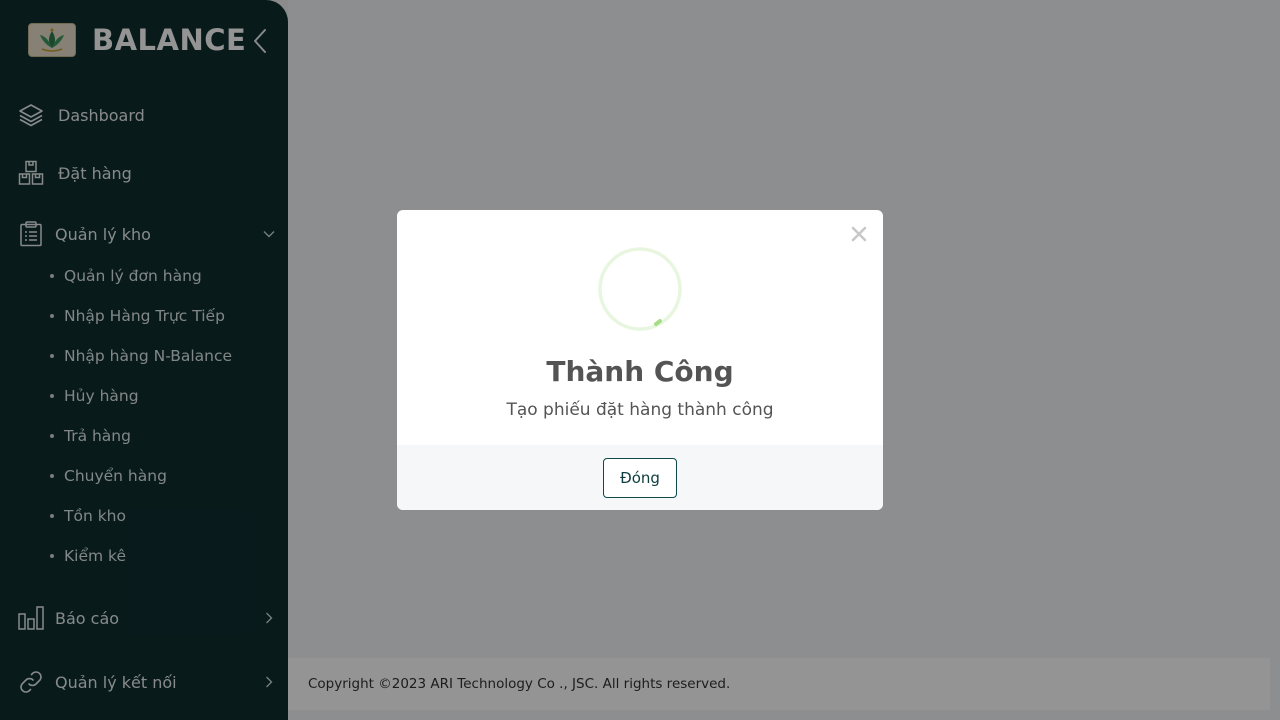  I want to click on dialog-footer: Đóng, so click(640, 477).